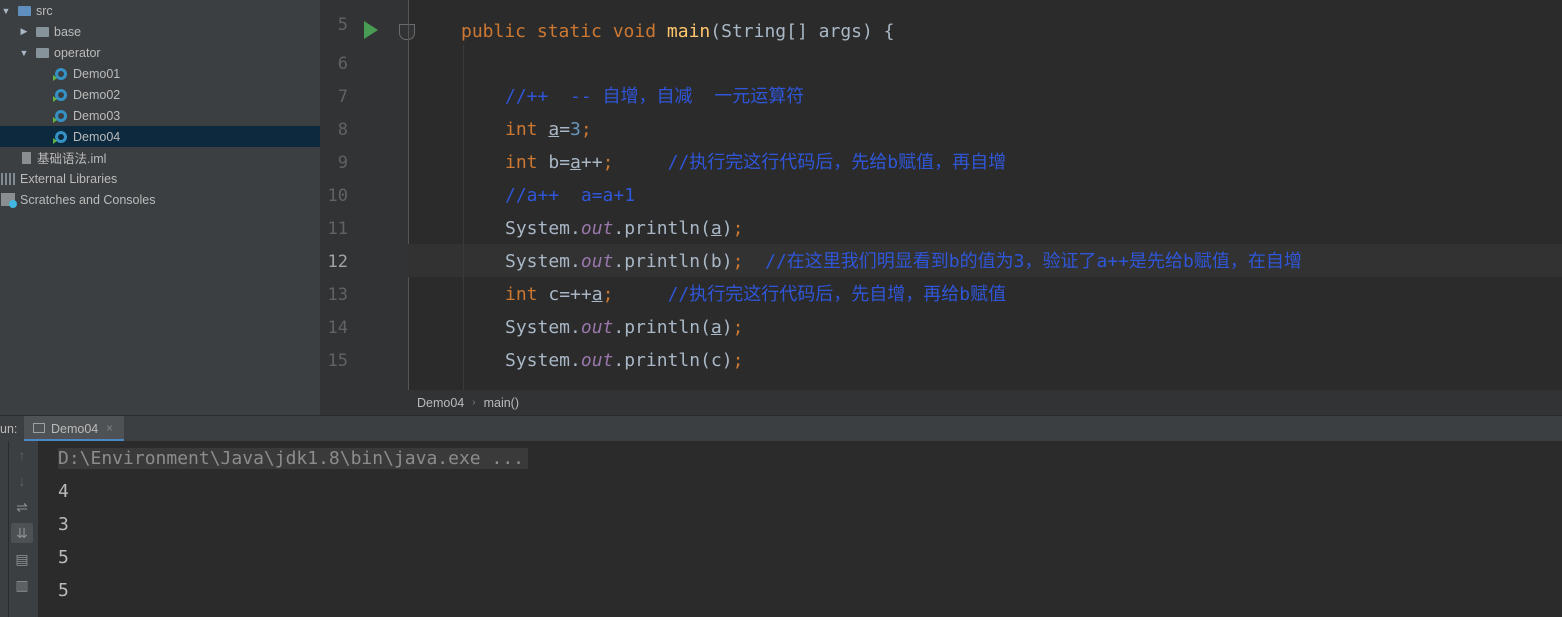  What do you see at coordinates (4, 529) in the screenshot?
I see `toolbar-divider` at bounding box center [4, 529].